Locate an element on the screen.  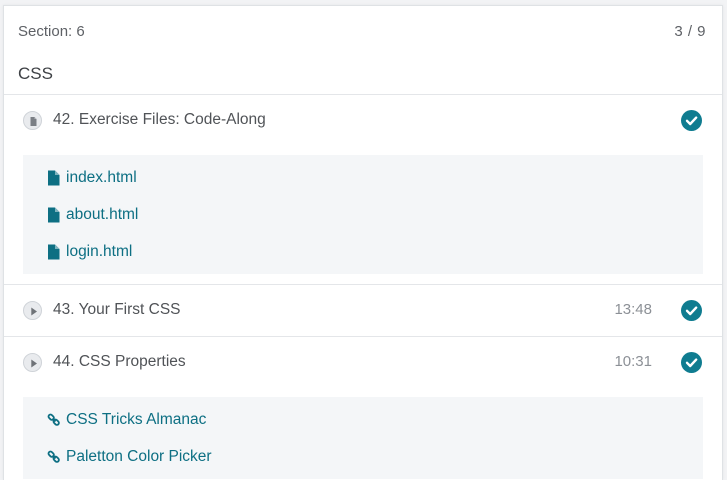
lecture-row: 42. Exercise Files: Code-Along is located at coordinates (363, 120).